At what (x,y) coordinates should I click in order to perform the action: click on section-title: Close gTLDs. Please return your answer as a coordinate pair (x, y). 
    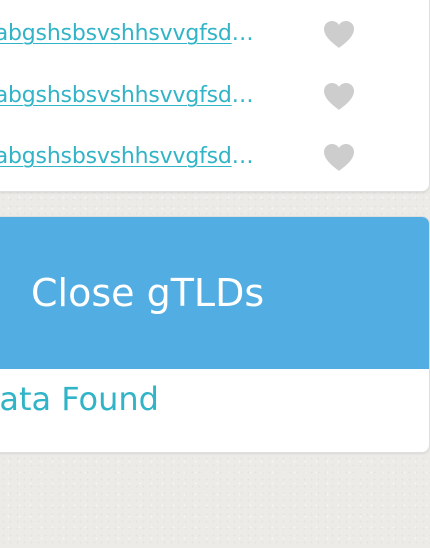
    Looking at the image, I should click on (148, 293).